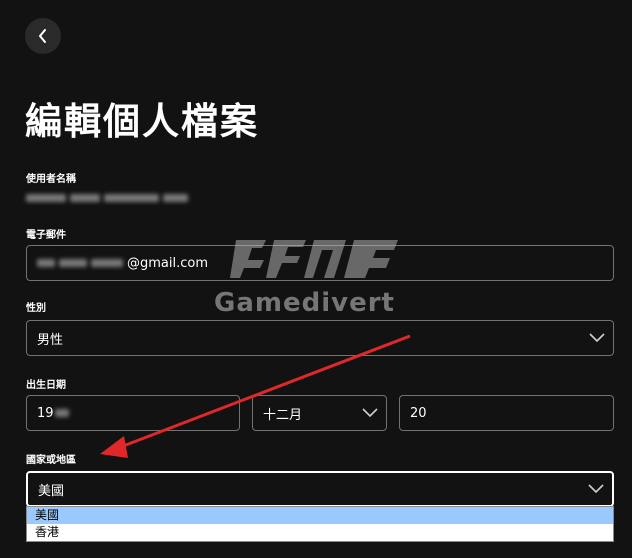  I want to click on birth-day-value: 20, so click(418, 413).